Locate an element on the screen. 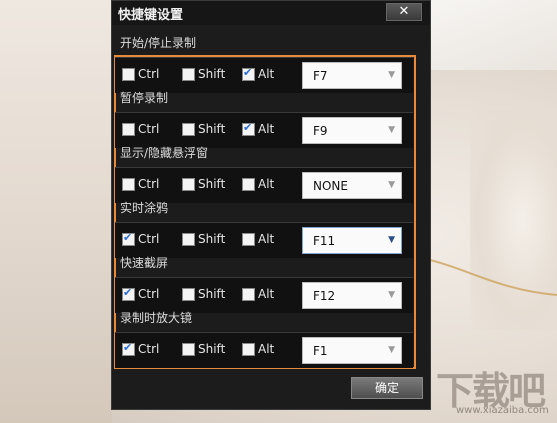 The width and height of the screenshot is (557, 423). key-select-value: F1 is located at coordinates (320, 351).